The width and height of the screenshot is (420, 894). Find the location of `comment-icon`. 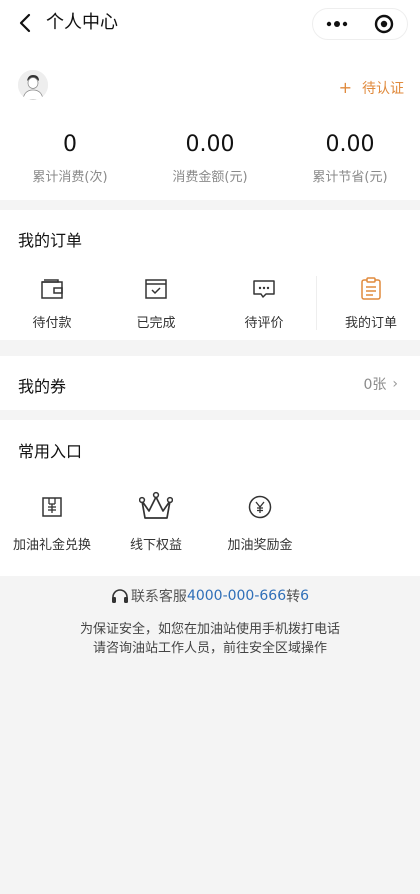

comment-icon is located at coordinates (264, 289).